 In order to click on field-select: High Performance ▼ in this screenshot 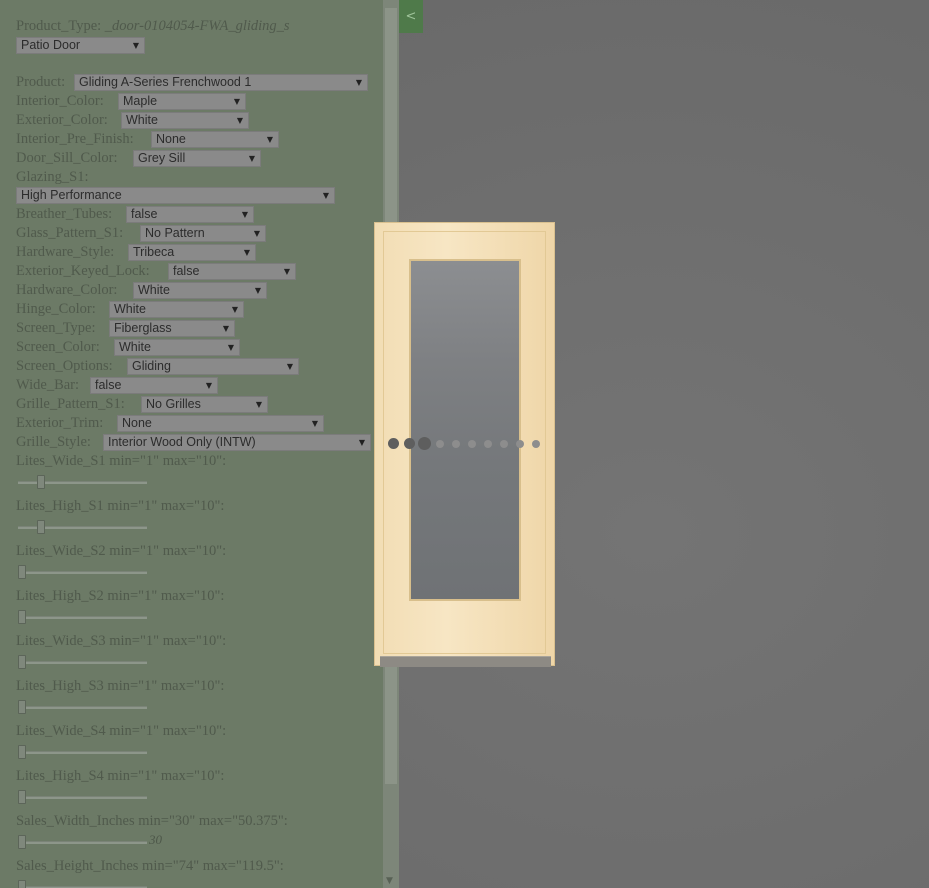, I will do `click(175, 195)`.